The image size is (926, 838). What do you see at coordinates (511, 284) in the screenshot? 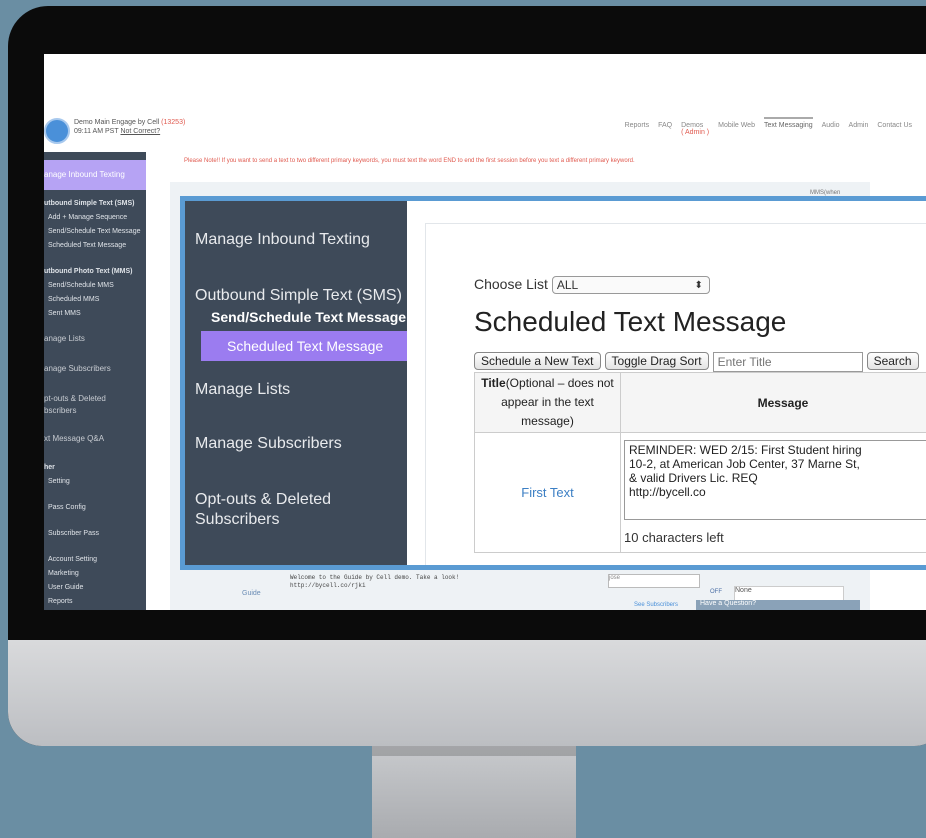
I see `choose-list-label: Choose List` at bounding box center [511, 284].